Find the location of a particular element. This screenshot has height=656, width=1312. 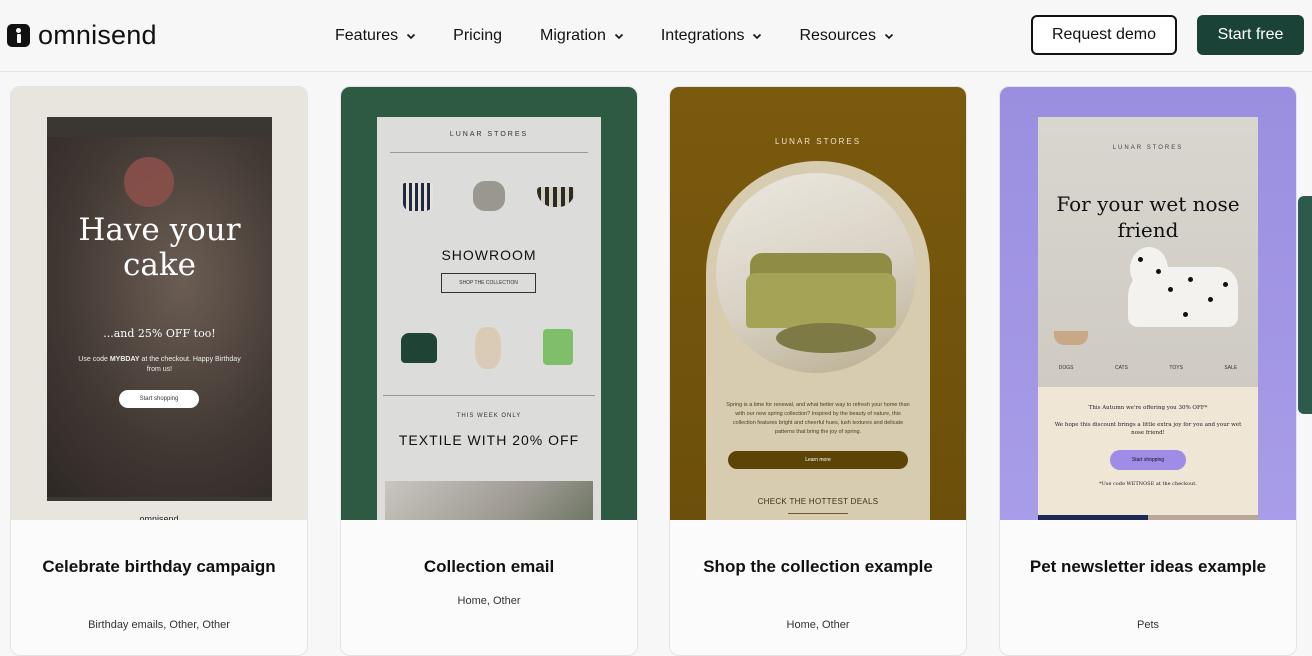

sofa-photo is located at coordinates (816, 273).